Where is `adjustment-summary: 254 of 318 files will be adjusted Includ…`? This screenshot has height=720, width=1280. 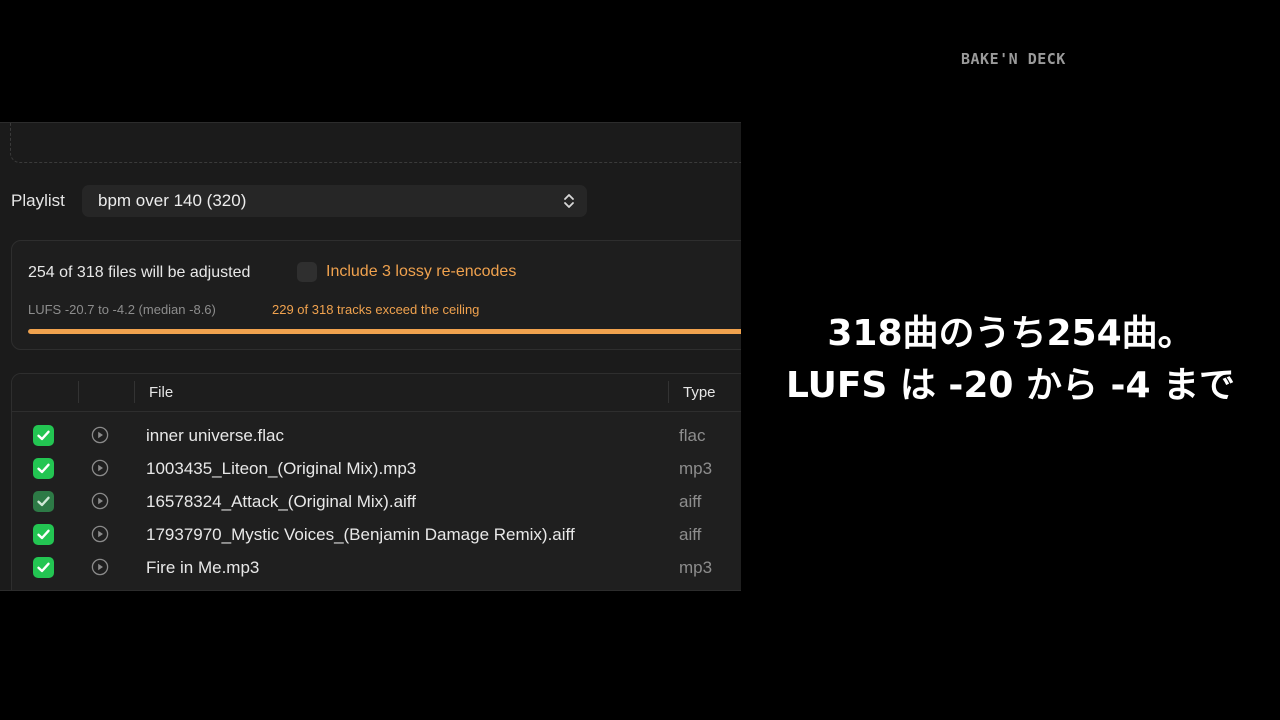 adjustment-summary: 254 of 318 files will be adjusted Includ… is located at coordinates (376, 295).